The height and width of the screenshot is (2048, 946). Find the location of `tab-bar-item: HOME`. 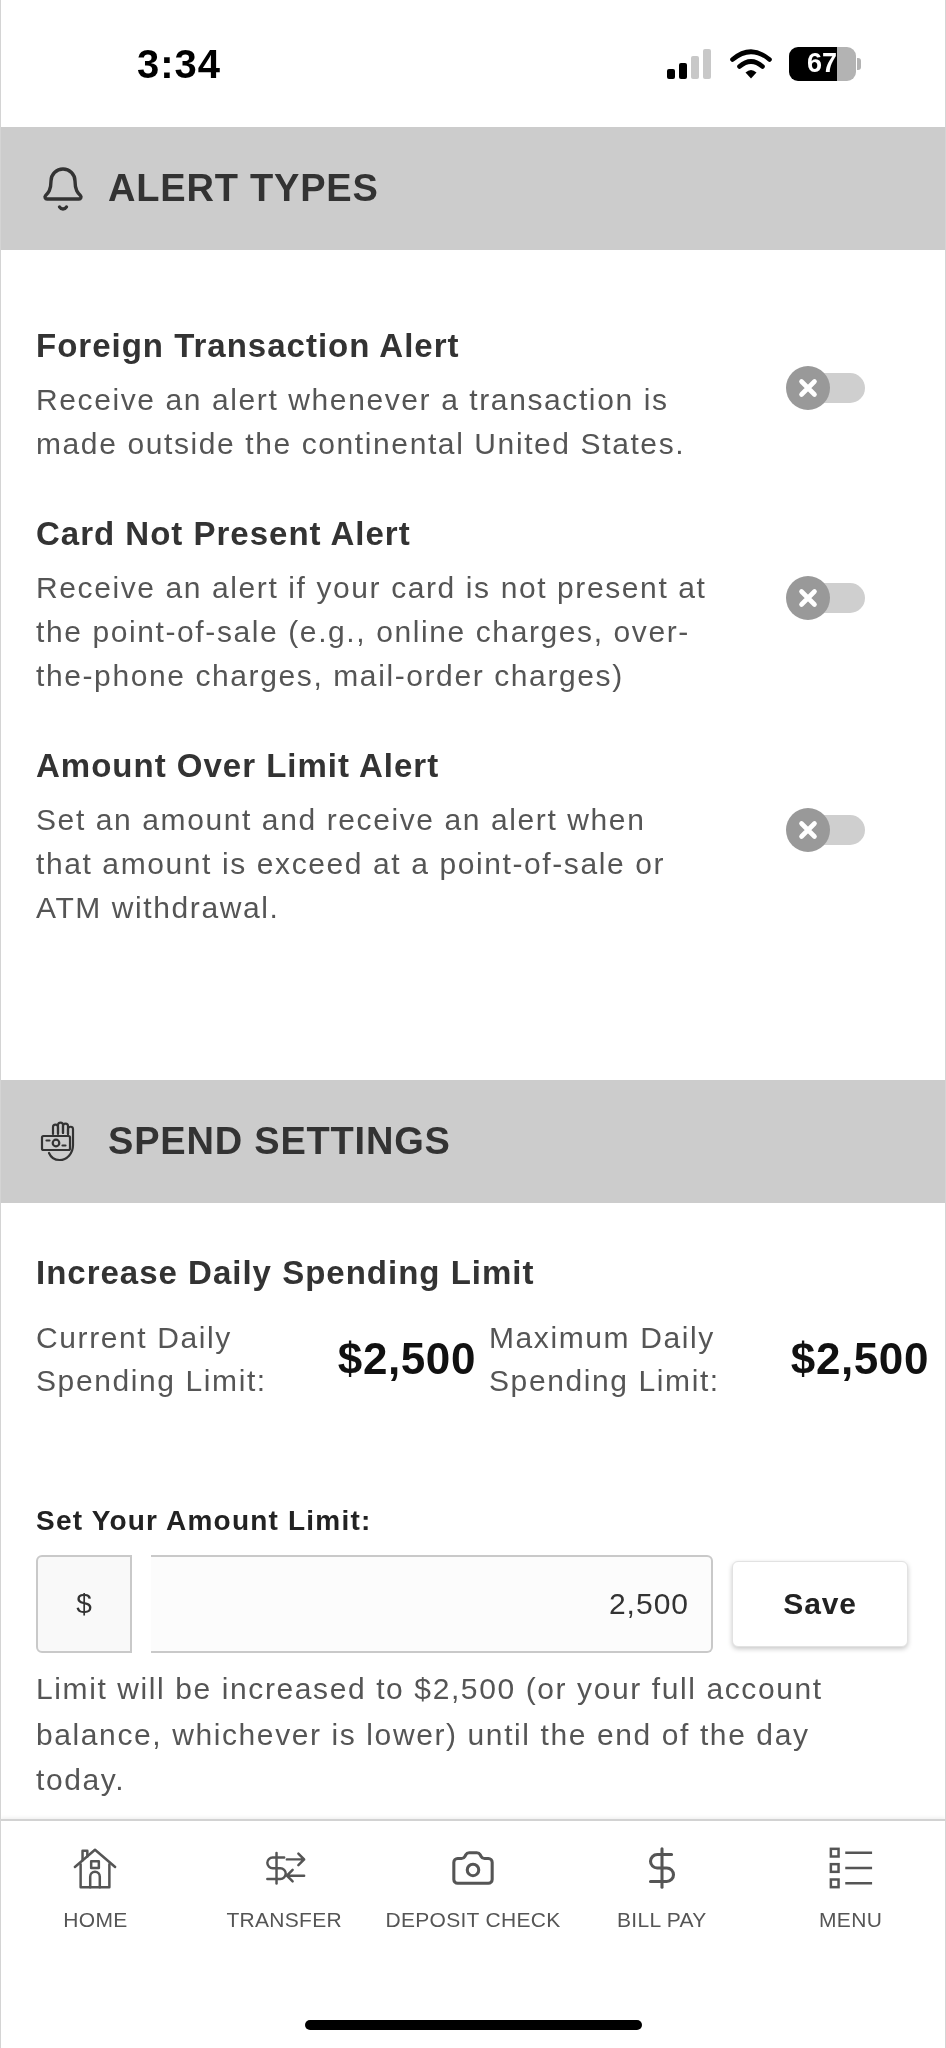

tab-bar-item: HOME is located at coordinates (95, 1889).